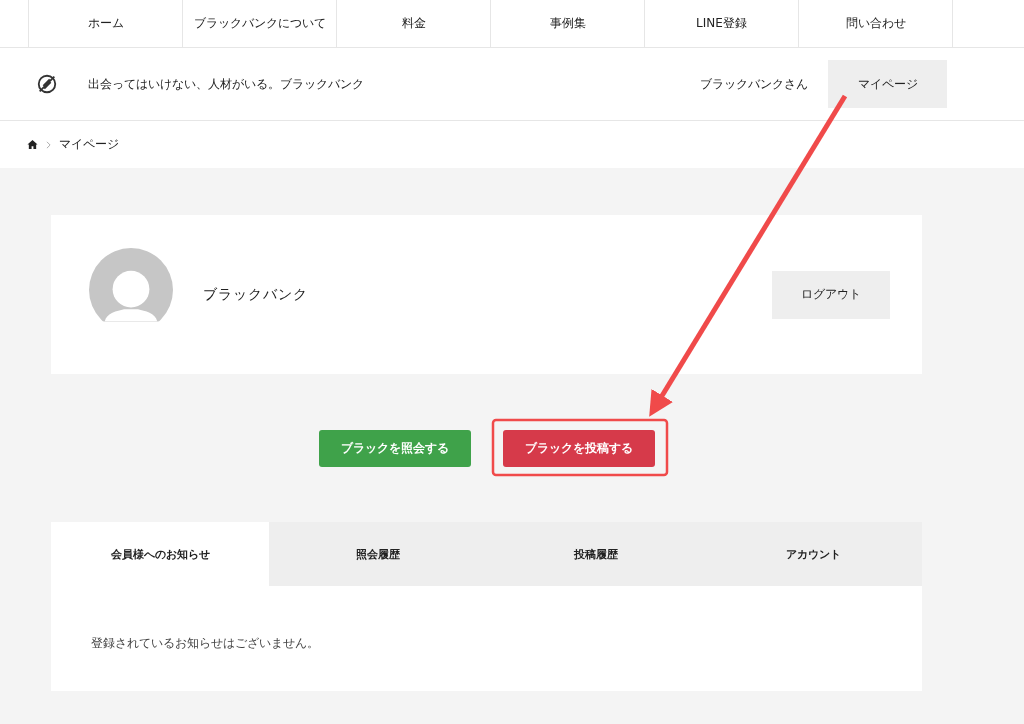 This screenshot has height=724, width=1024. I want to click on action-button: ブラックを投稿する, so click(578, 448).